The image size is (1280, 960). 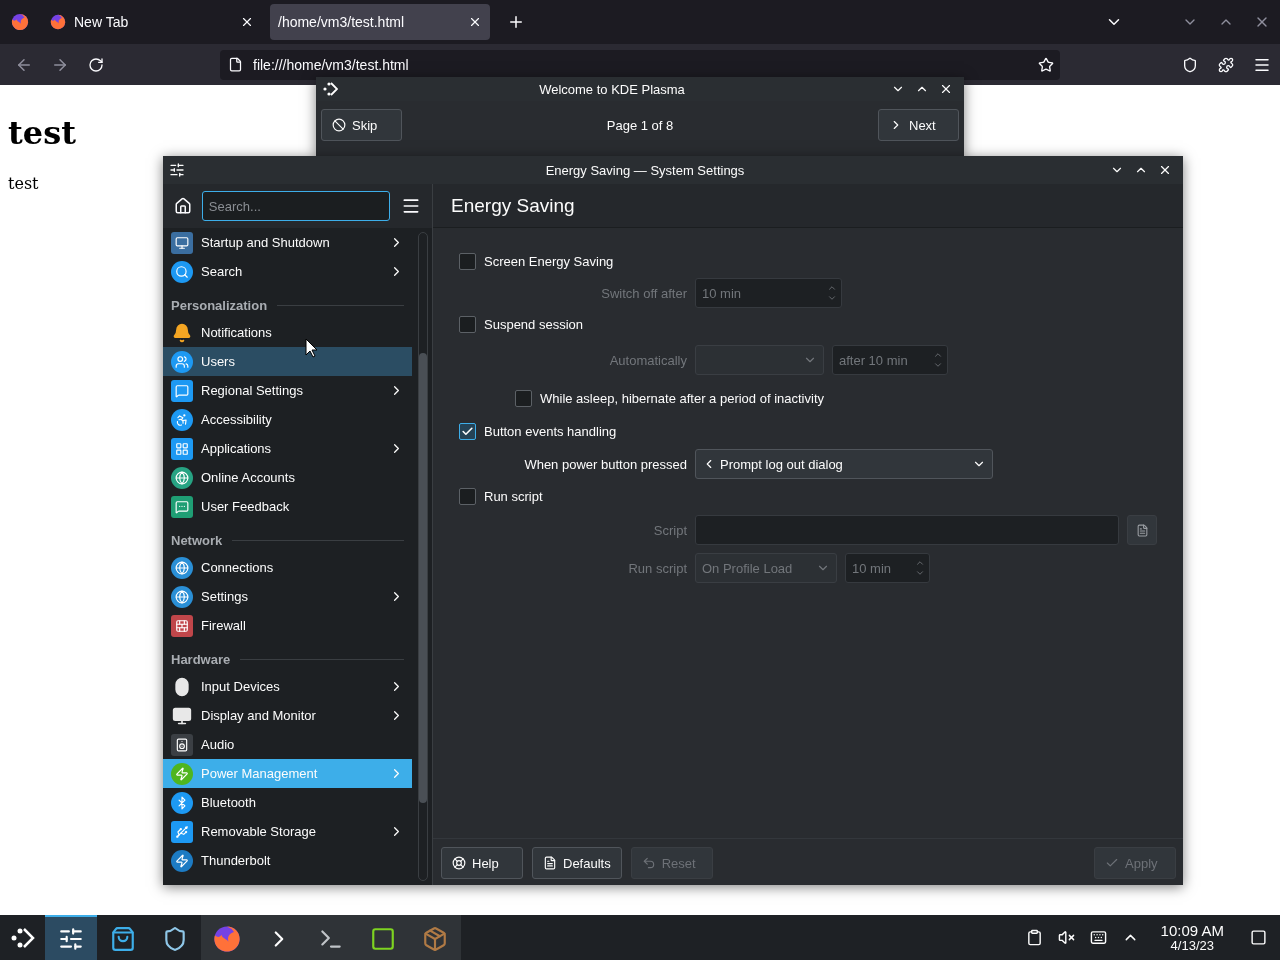 What do you see at coordinates (287, 596) in the screenshot?
I see `sidebar-item: Settings` at bounding box center [287, 596].